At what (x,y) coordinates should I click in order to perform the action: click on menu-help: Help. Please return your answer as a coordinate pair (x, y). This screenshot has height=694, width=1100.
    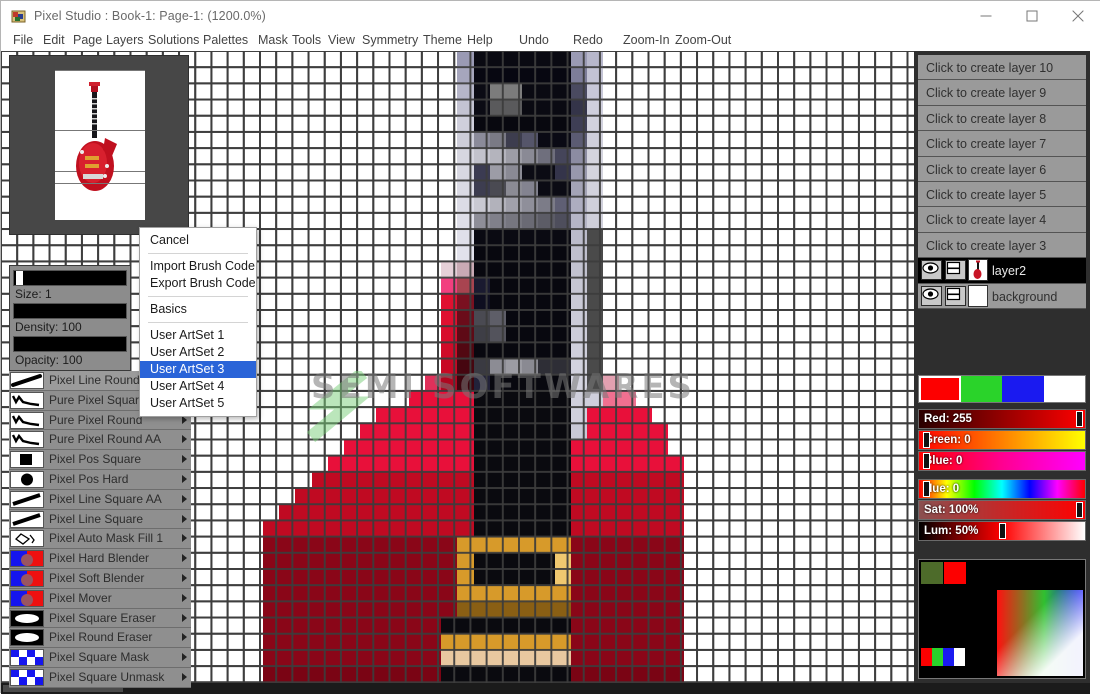
    Looking at the image, I should click on (480, 40).